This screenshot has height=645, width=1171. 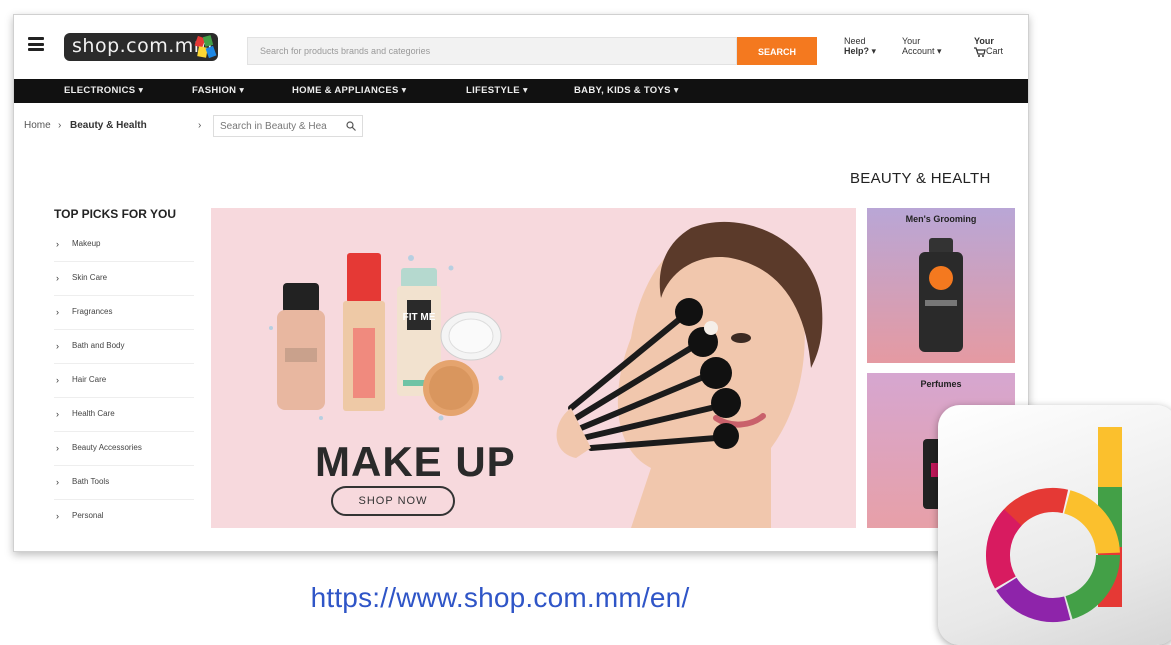 What do you see at coordinates (124, 414) in the screenshot?
I see `sidebar-item-health-care: › Health Care` at bounding box center [124, 414].